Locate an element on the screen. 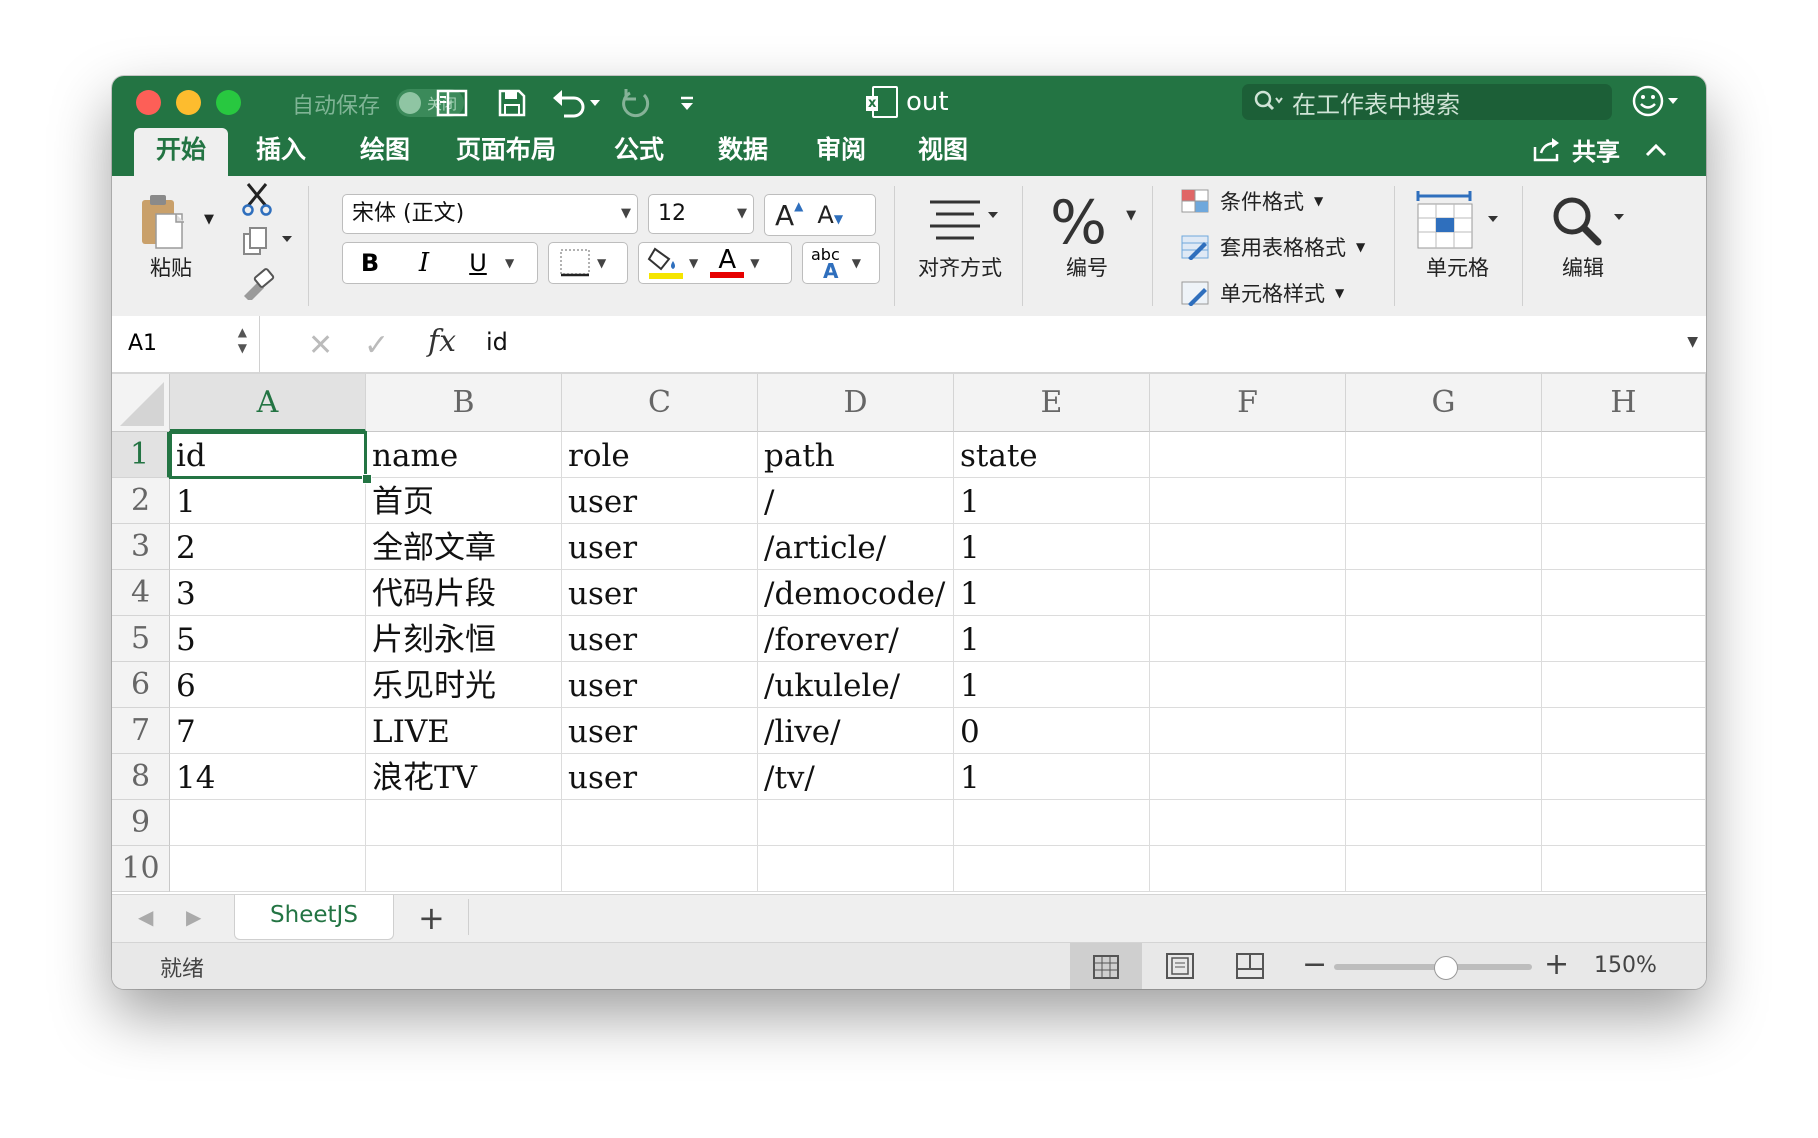 The height and width of the screenshot is (1138, 1818). close-window-button is located at coordinates (148, 102).